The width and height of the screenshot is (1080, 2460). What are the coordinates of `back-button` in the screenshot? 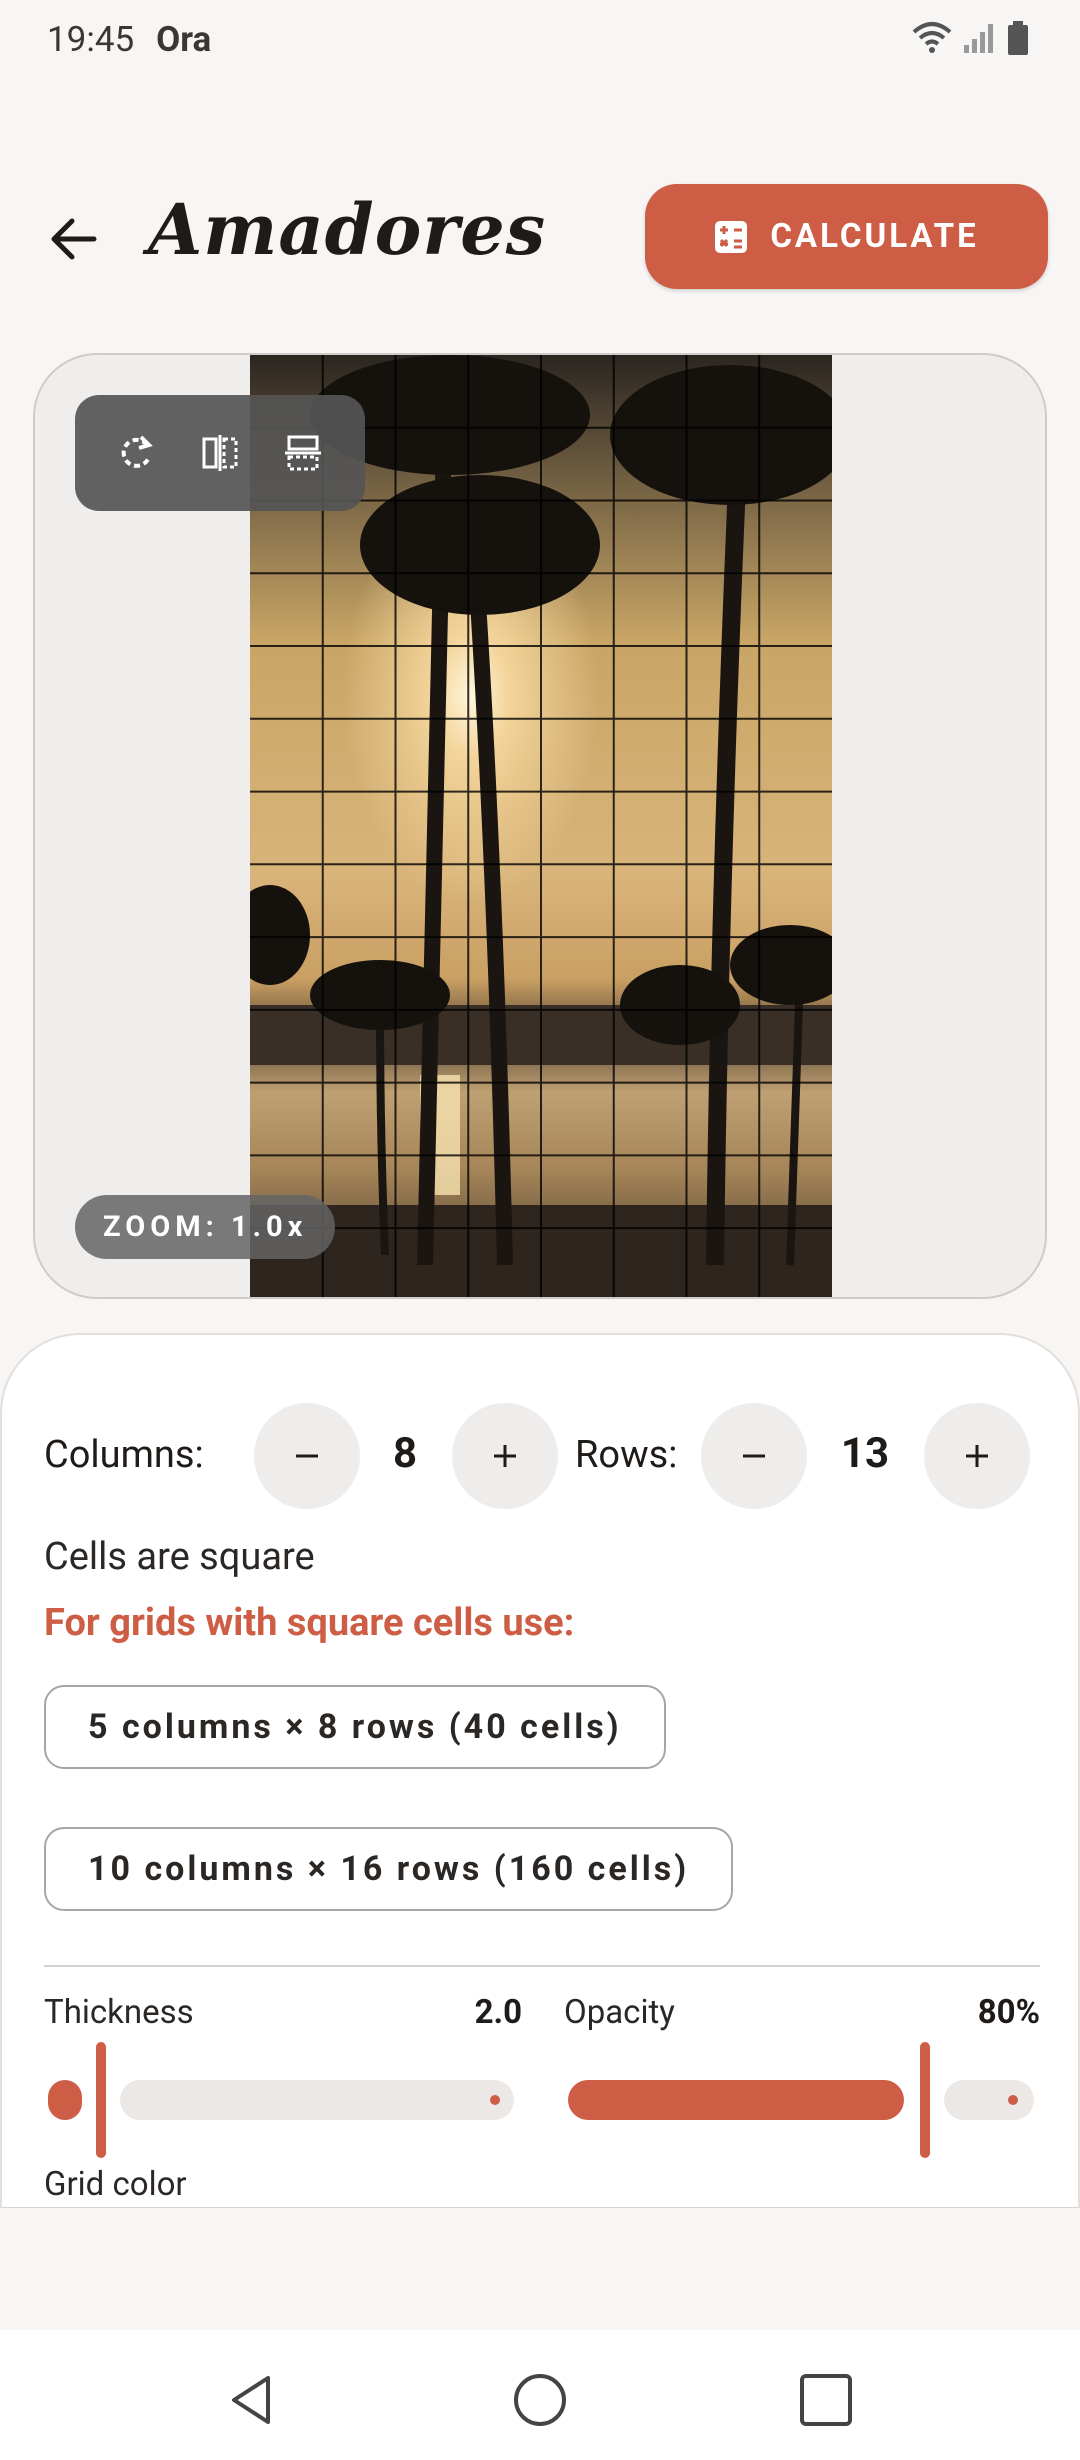 It's located at (73, 239).